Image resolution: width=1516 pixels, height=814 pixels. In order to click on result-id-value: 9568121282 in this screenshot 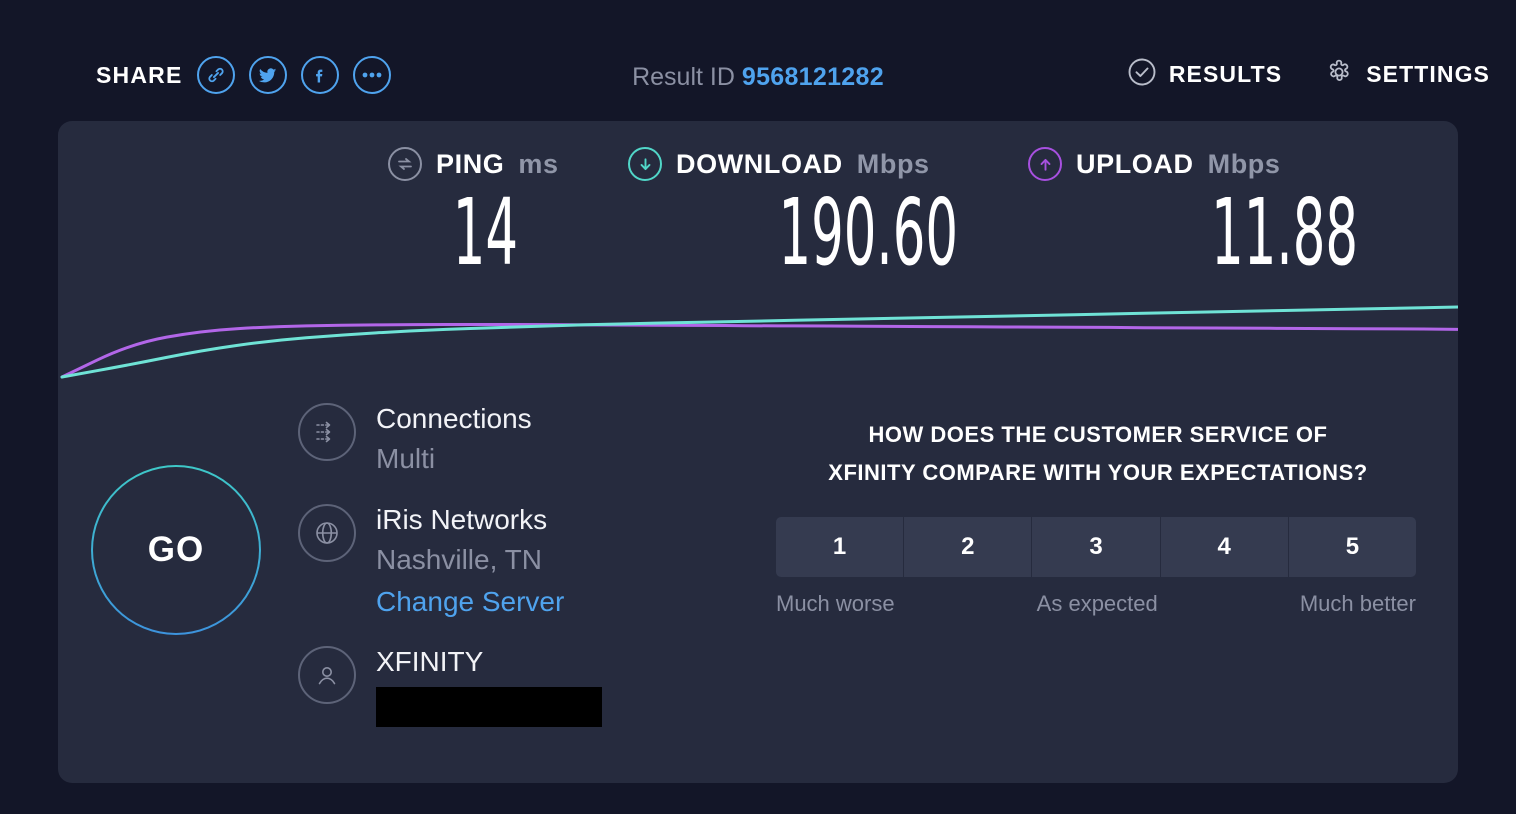, I will do `click(813, 77)`.